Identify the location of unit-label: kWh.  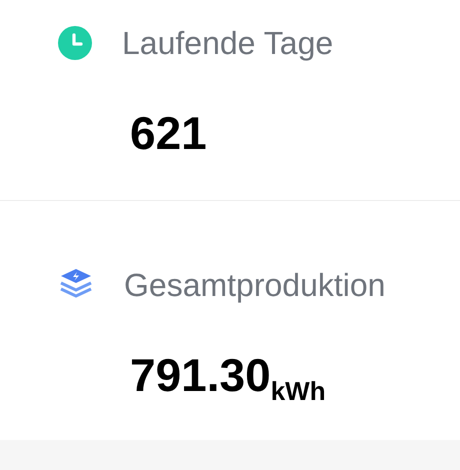
(298, 391).